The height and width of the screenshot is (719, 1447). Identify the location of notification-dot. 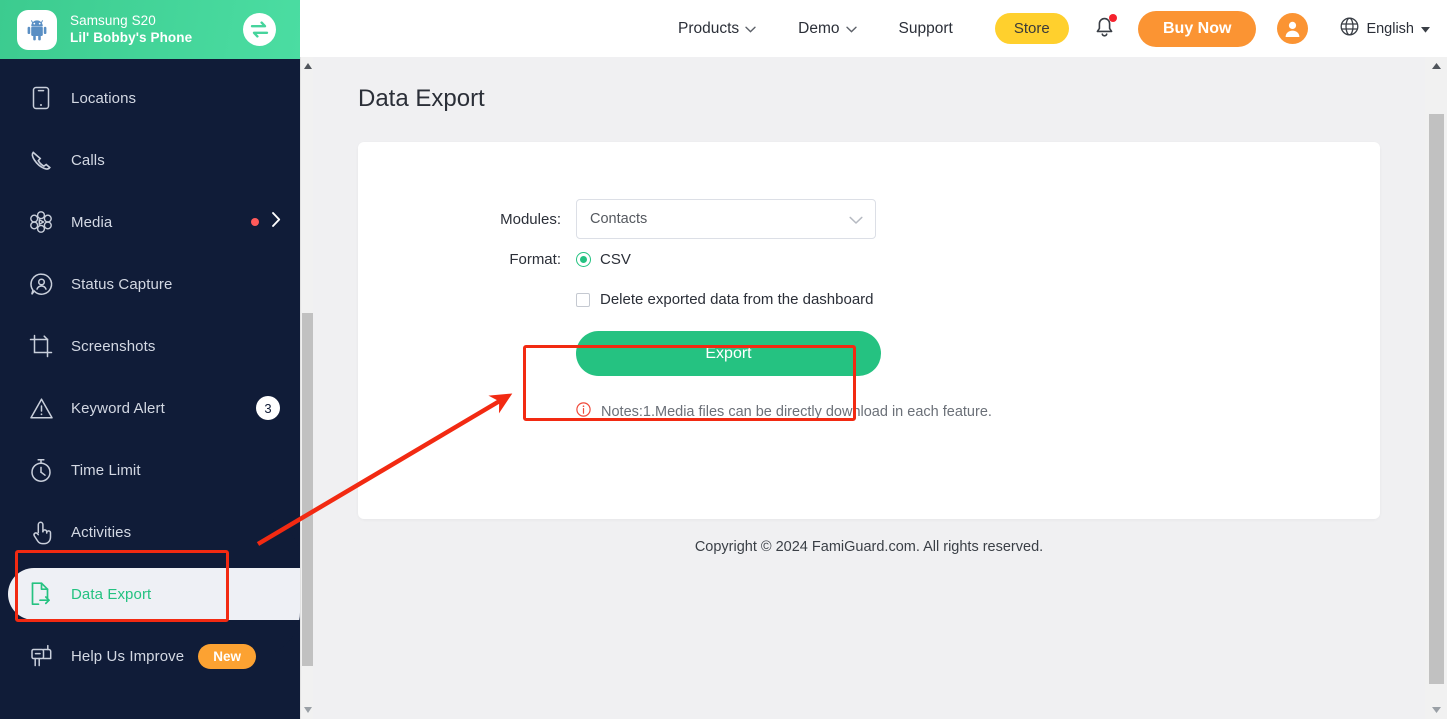
(1112, 17).